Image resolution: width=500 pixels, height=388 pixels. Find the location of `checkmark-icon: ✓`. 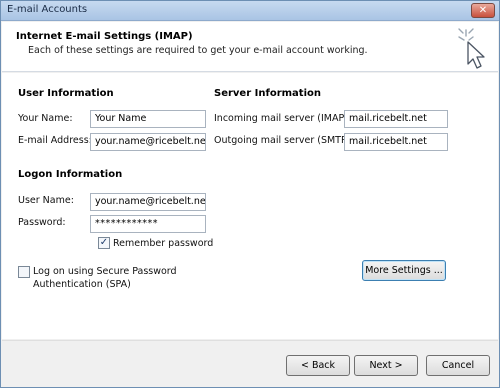

checkmark-icon: ✓ is located at coordinates (104, 242).